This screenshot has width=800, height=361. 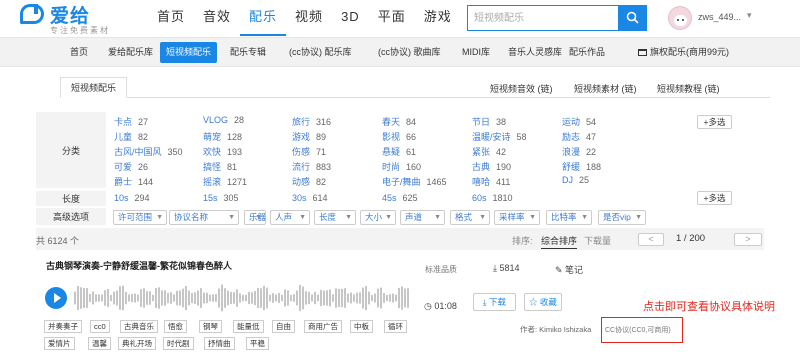 What do you see at coordinates (535, 52) in the screenshot?
I see `subnav-item: 音乐人灵感库` at bounding box center [535, 52].